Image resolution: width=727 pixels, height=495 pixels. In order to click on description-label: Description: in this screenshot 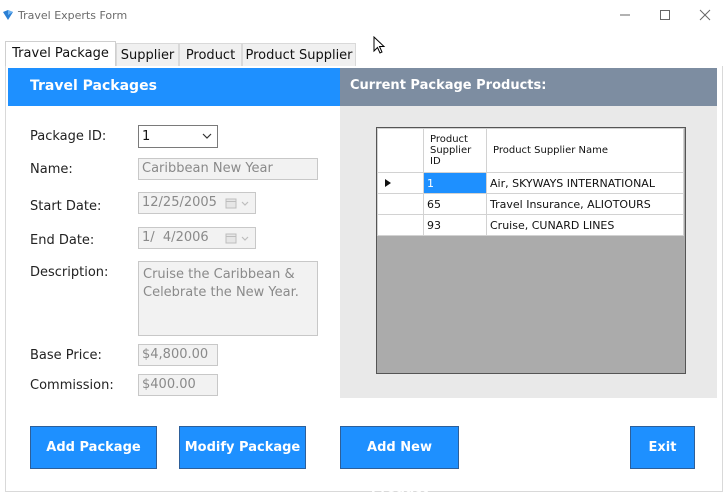, I will do `click(69, 272)`.